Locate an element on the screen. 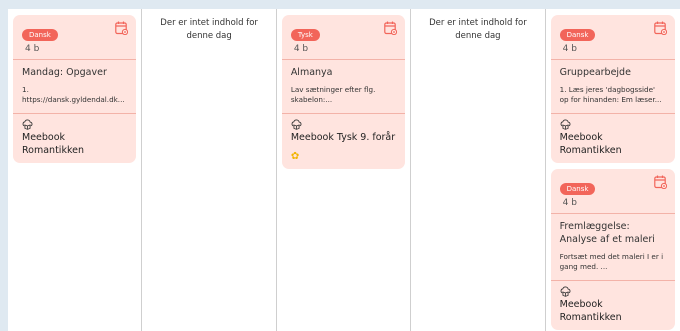 This screenshot has width=680, height=331. card-footer: Meebook Tysk 9. forår ✿ is located at coordinates (343, 141).